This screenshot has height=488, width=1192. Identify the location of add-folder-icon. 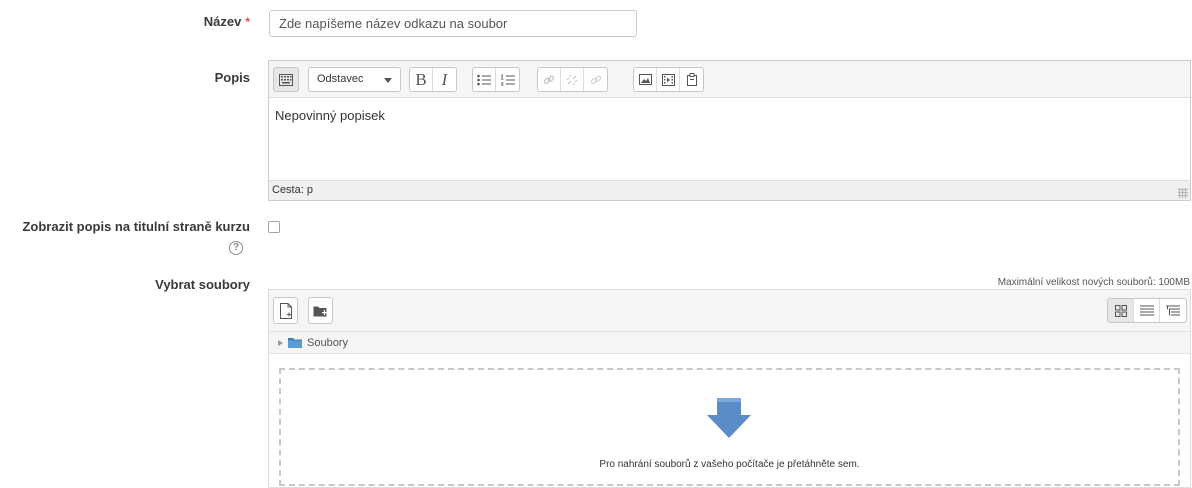
(320, 311).